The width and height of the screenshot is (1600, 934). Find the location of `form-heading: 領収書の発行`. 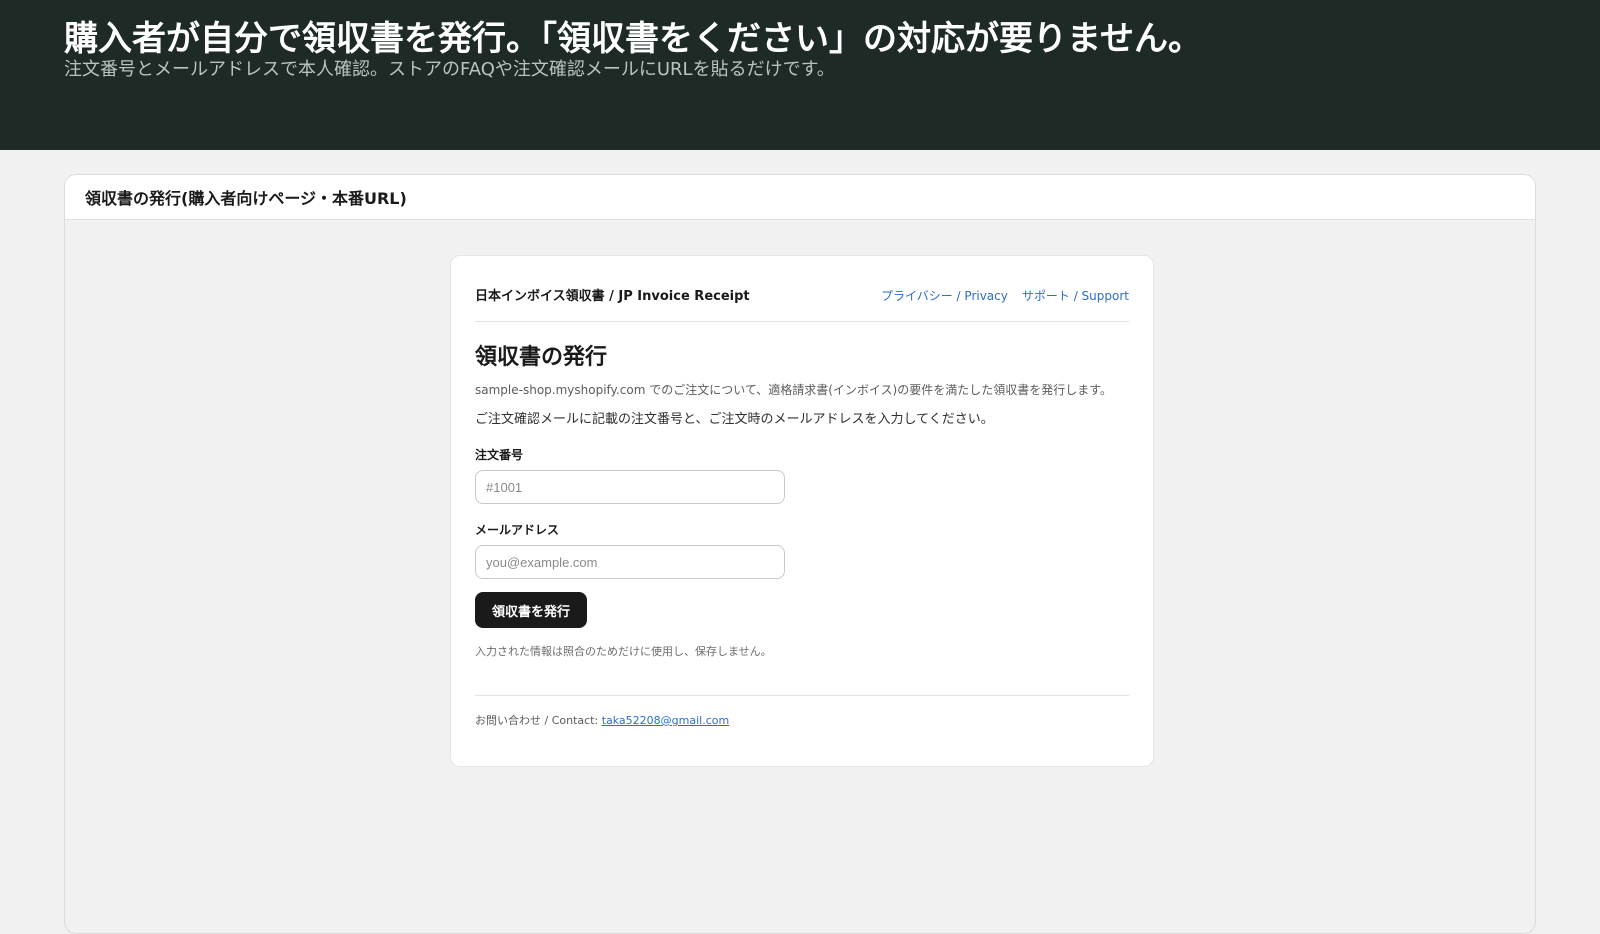

form-heading: 領収書の発行 is located at coordinates (541, 357).